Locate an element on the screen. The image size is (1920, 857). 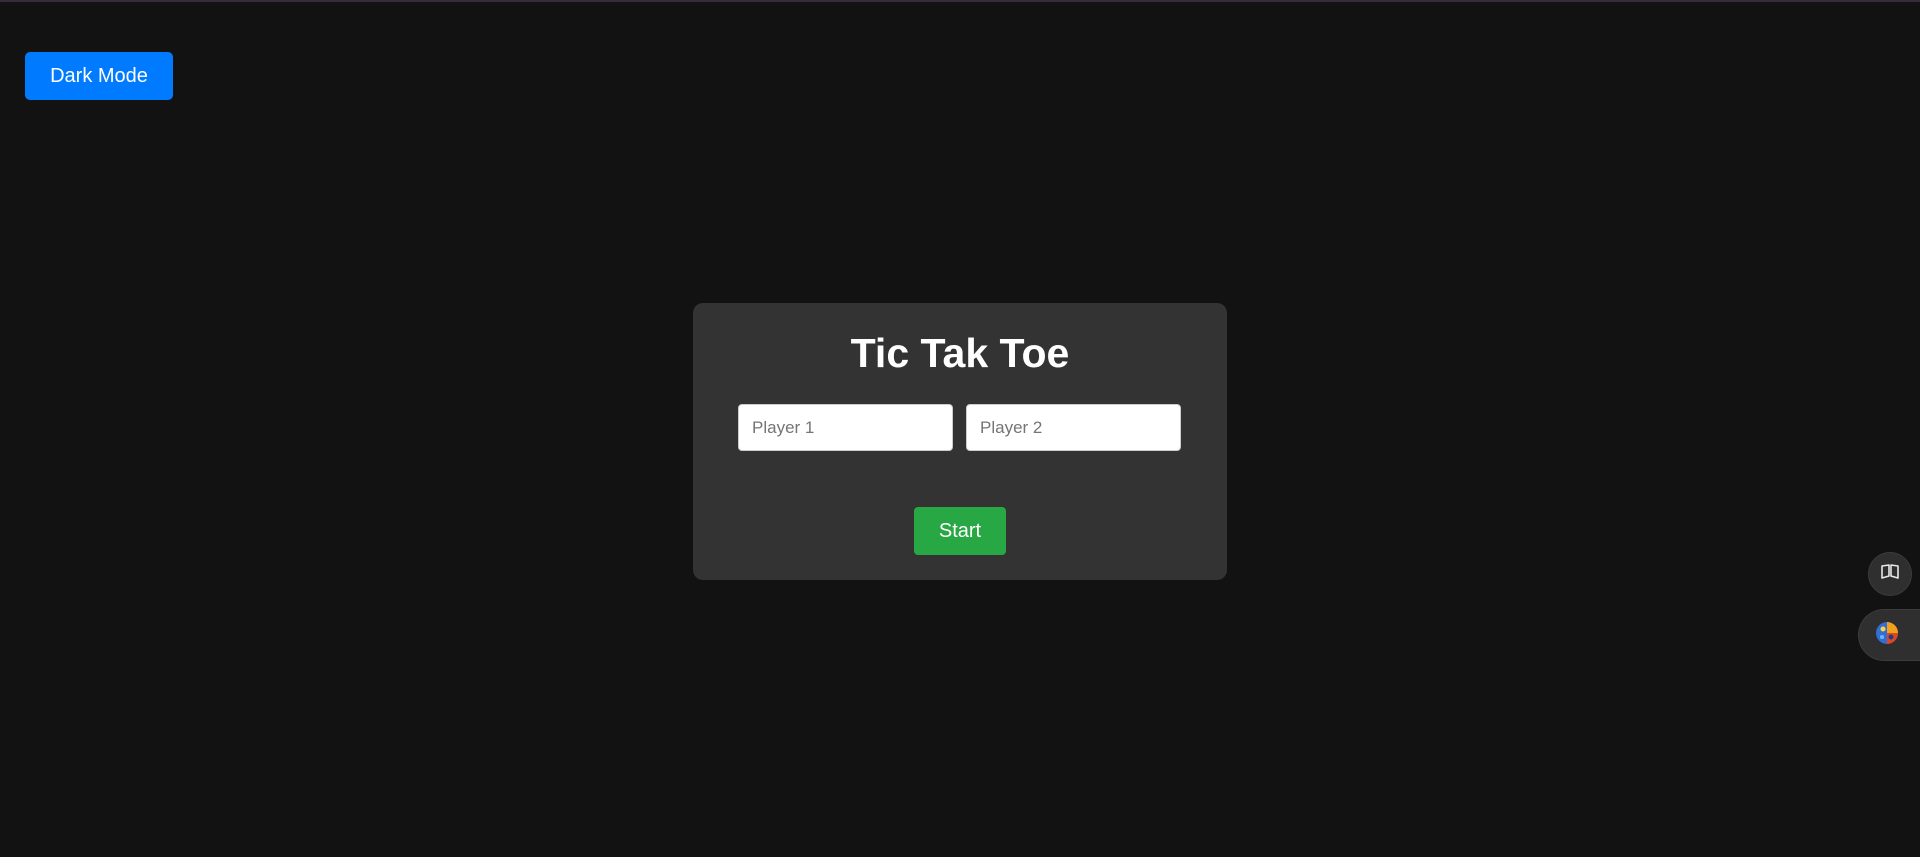
reader-mode-button is located at coordinates (1890, 574).